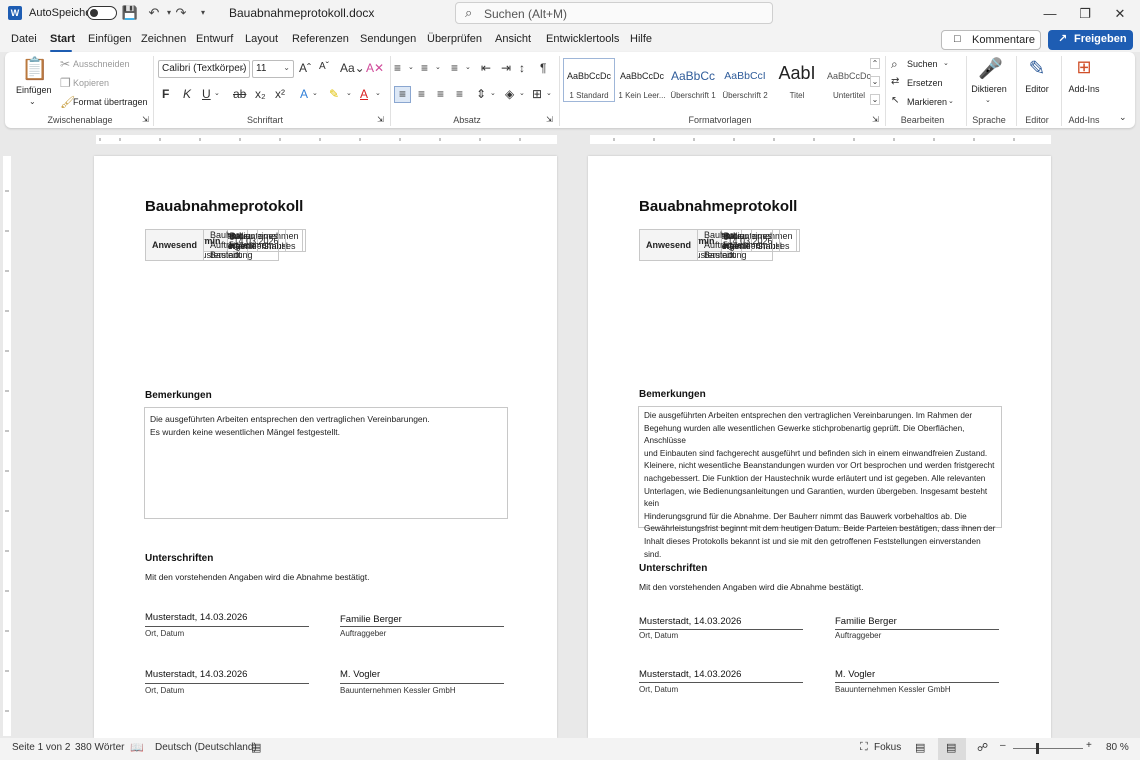 The height and width of the screenshot is (760, 1140). I want to click on clear-formatting-icon: A✕, so click(375, 68).